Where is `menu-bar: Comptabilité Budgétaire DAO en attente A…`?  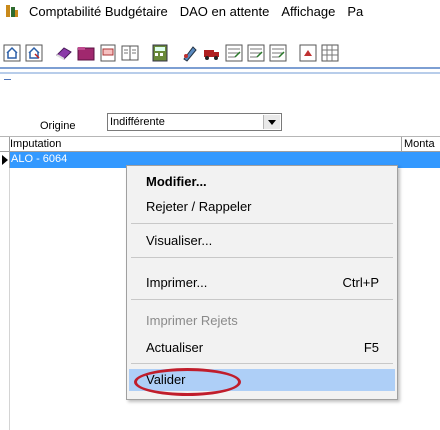
menu-bar: Comptabilité Budgétaire DAO en attente A… is located at coordinates (220, 11).